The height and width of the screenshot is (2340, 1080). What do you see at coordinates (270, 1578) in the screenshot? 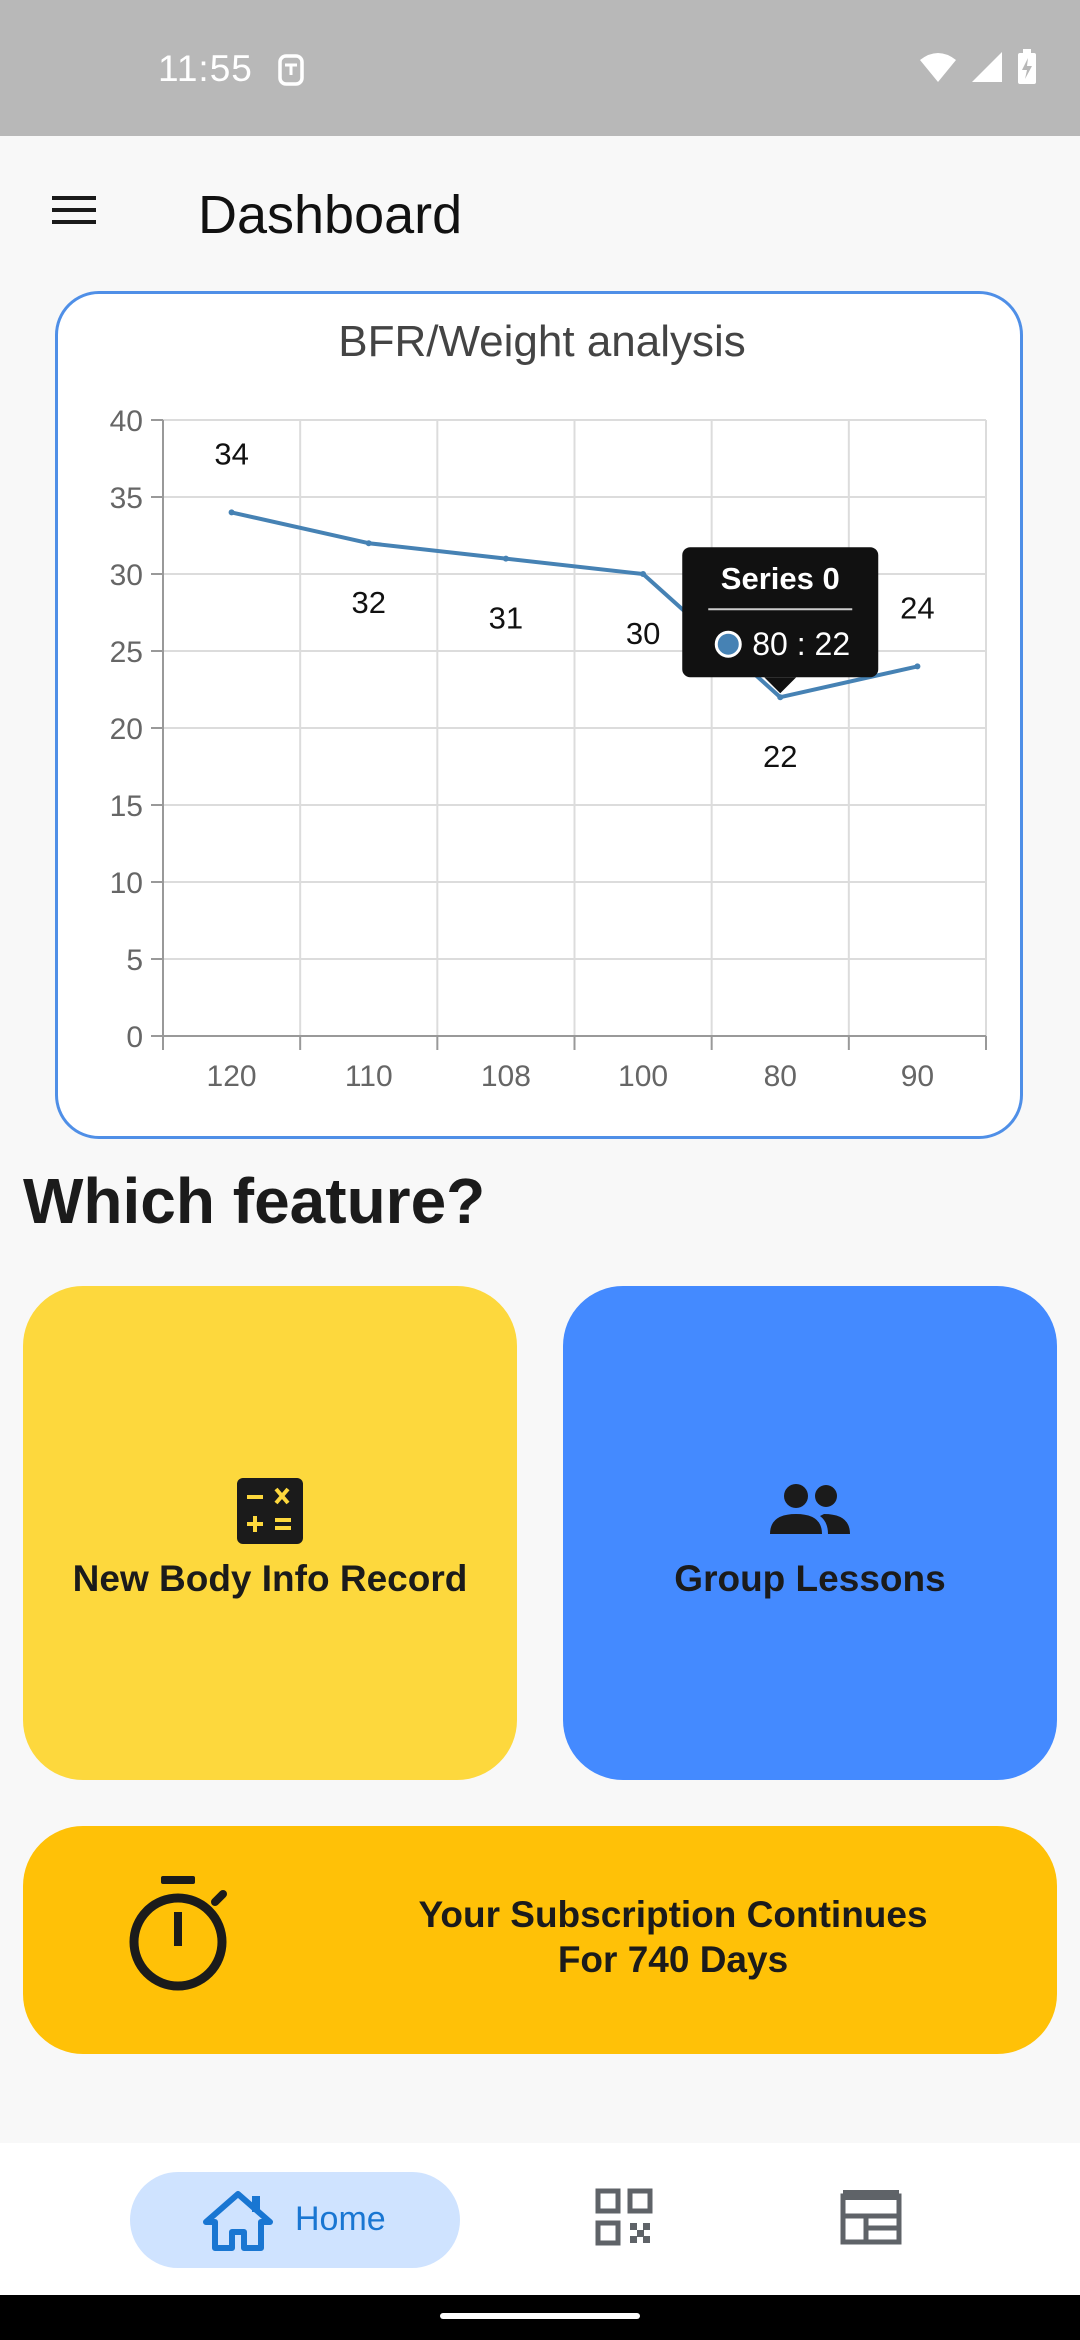
I see `new-body-info-record-label: New Body Info Record` at bounding box center [270, 1578].